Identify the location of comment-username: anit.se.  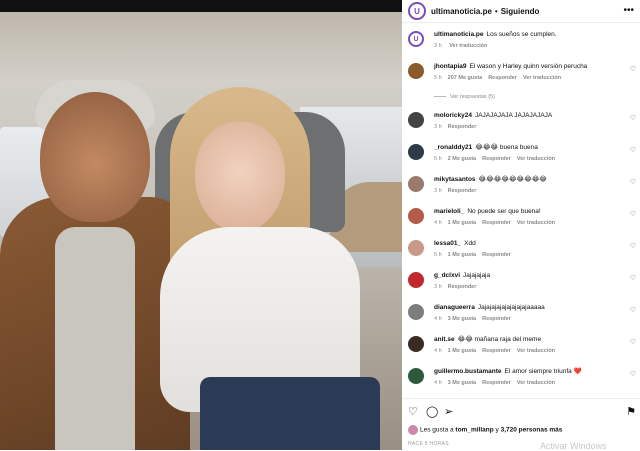
(444, 339).